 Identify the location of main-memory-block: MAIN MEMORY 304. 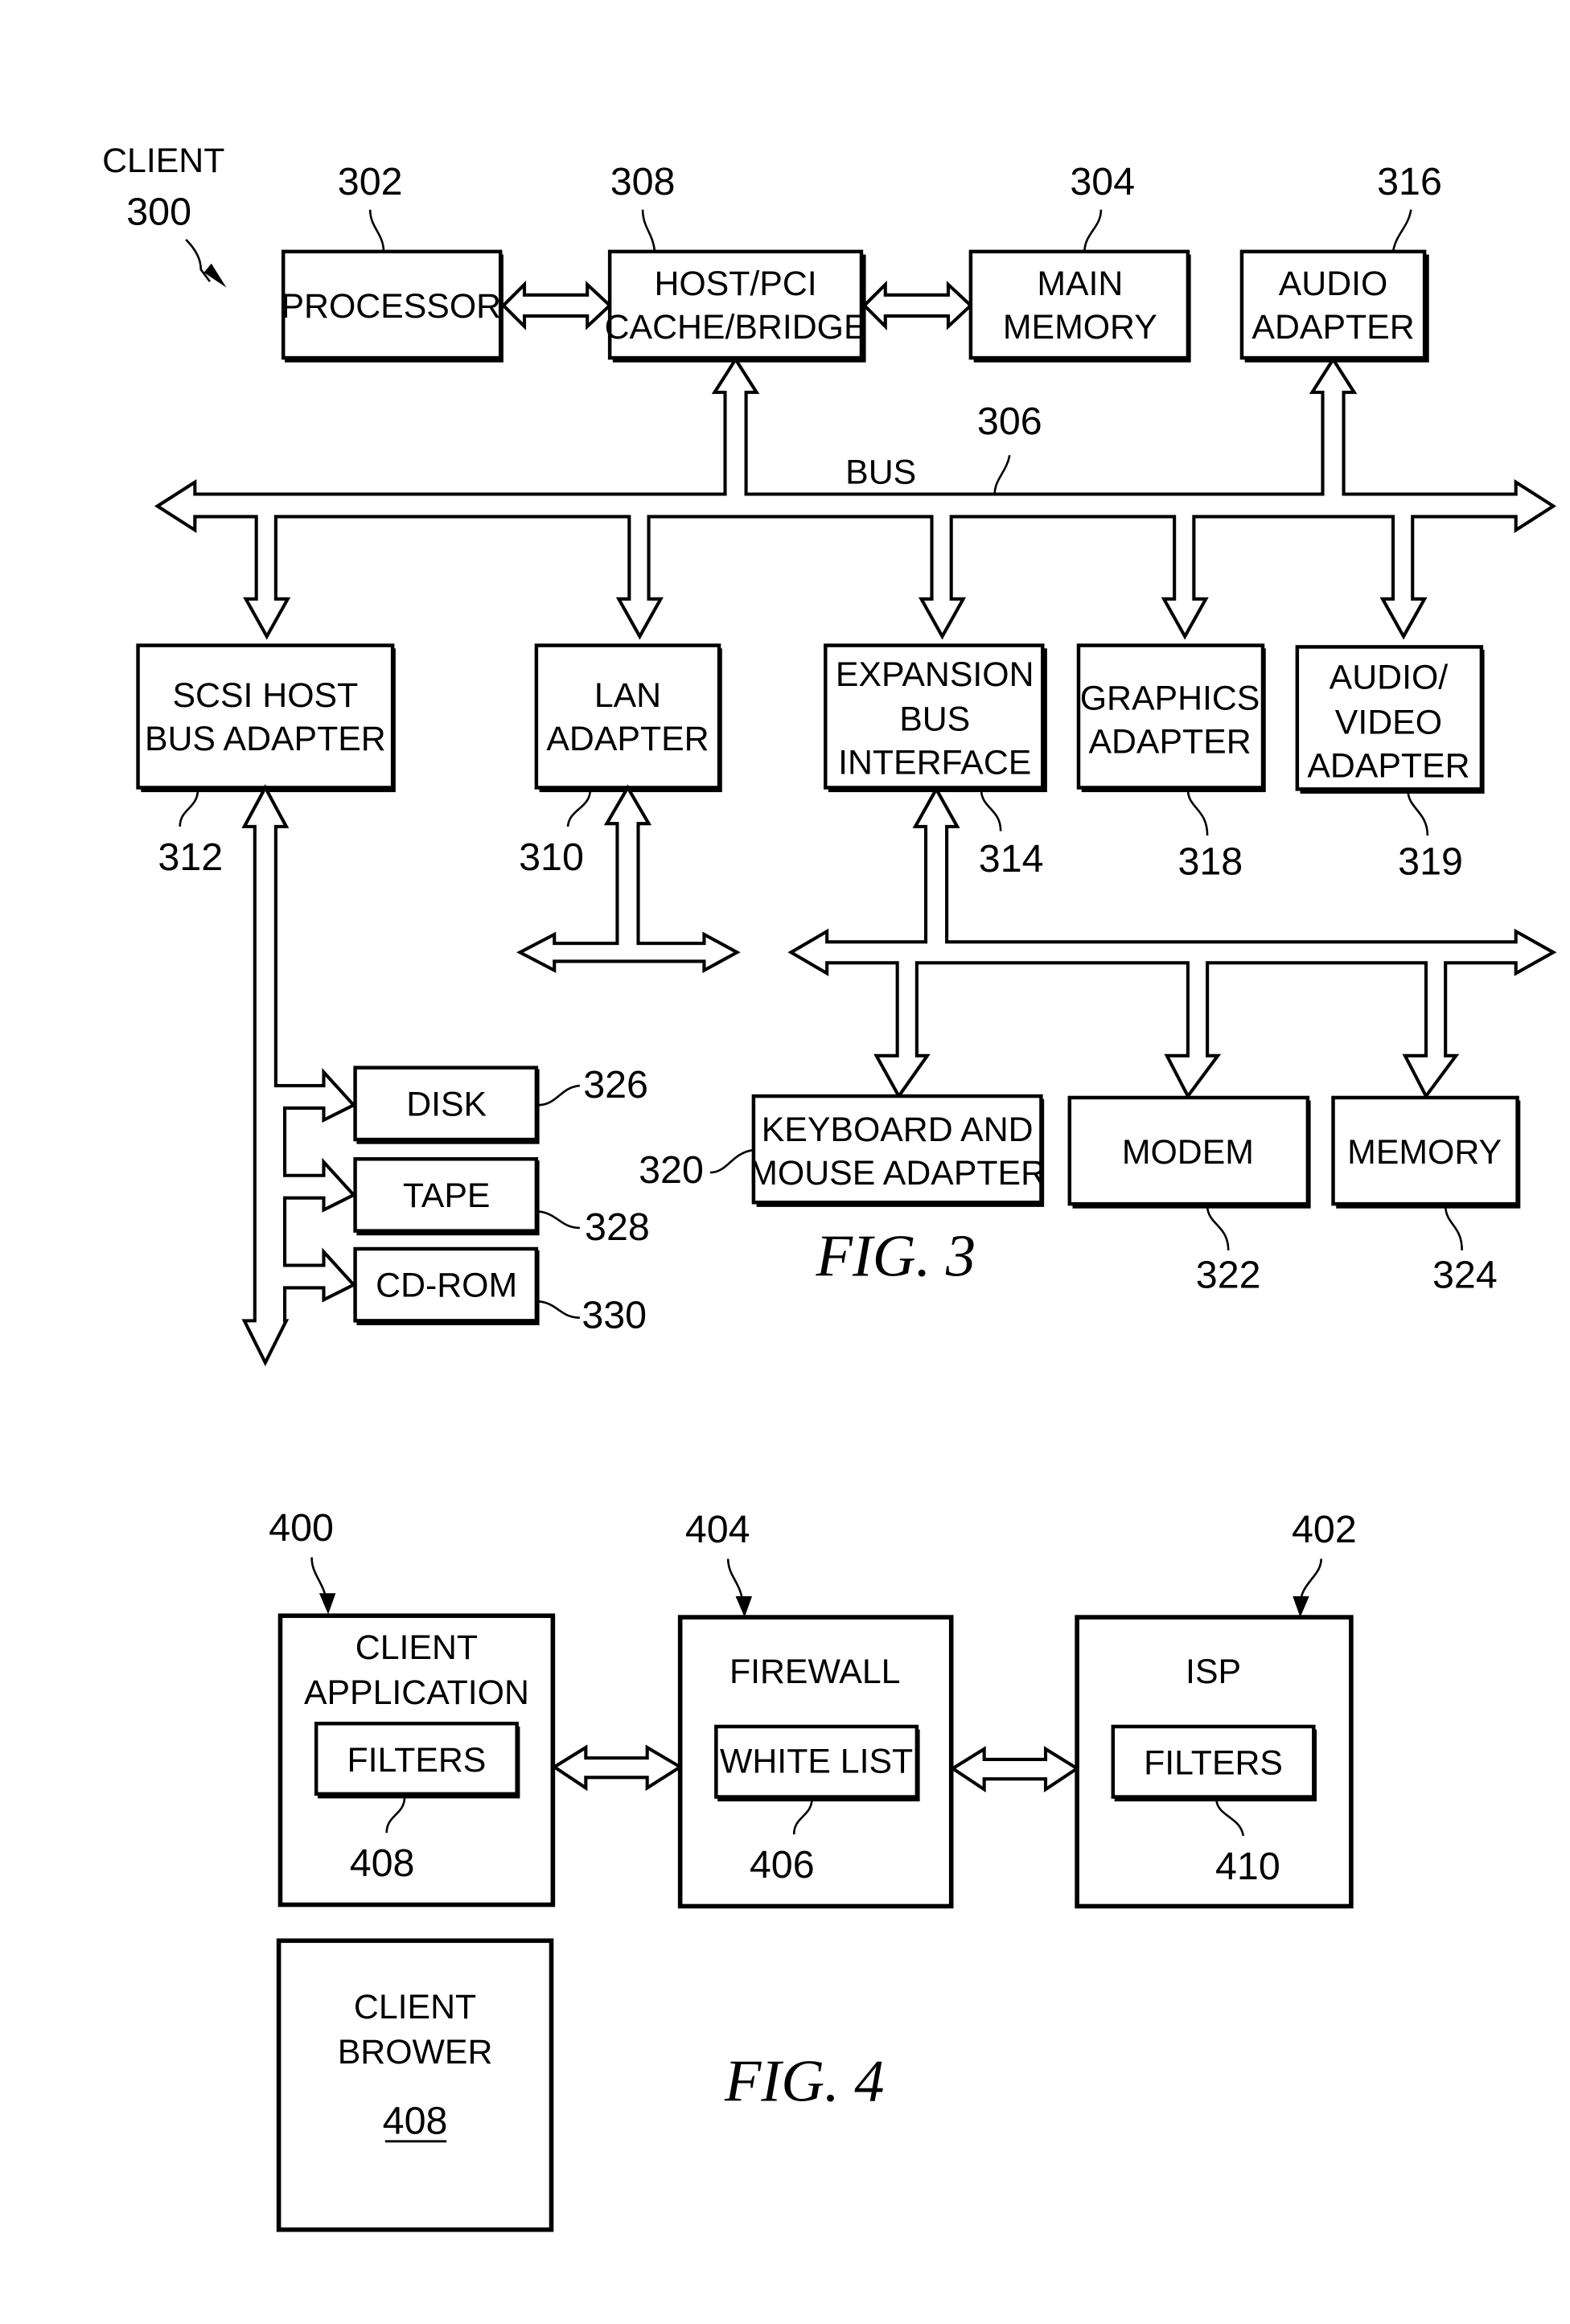
(1079, 261).